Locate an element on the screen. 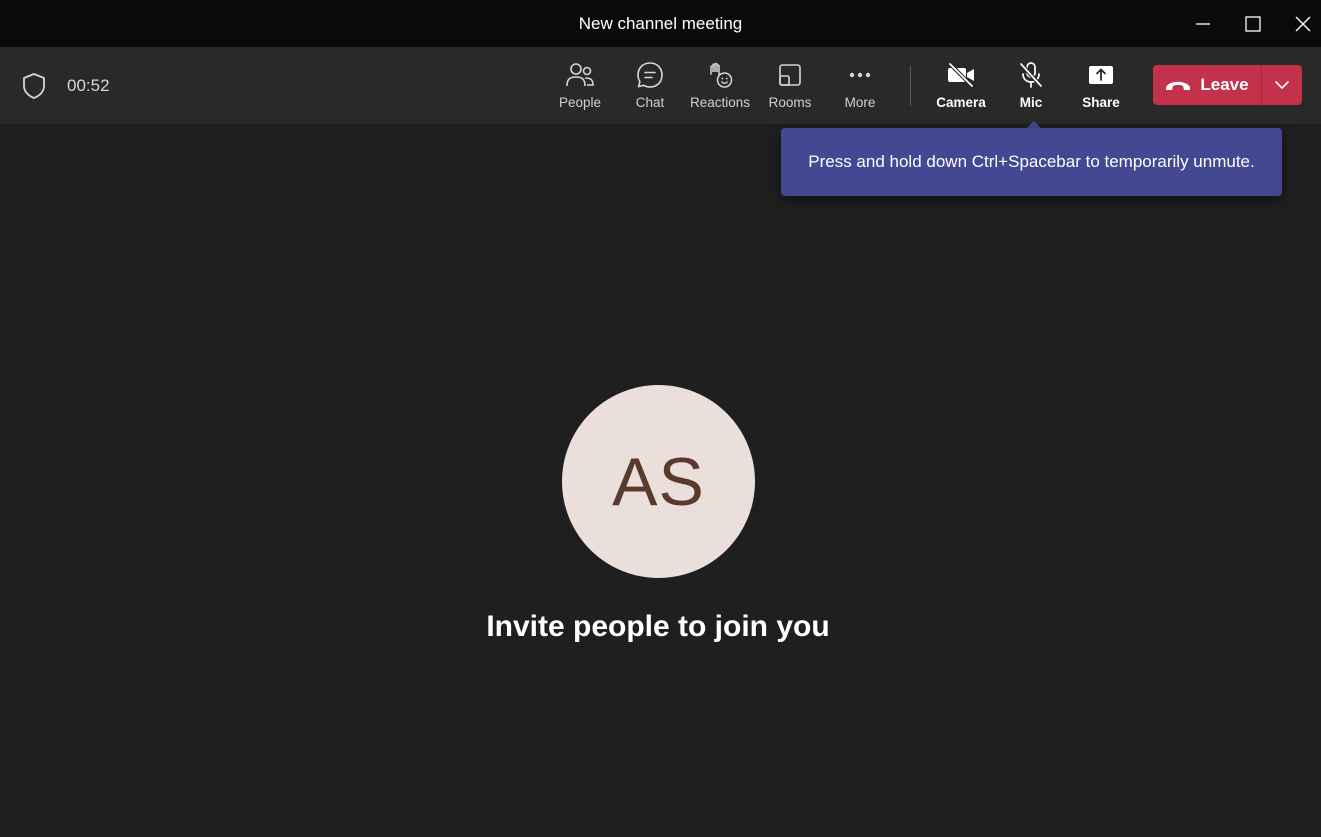  phone-hangup-icon is located at coordinates (1178, 85).